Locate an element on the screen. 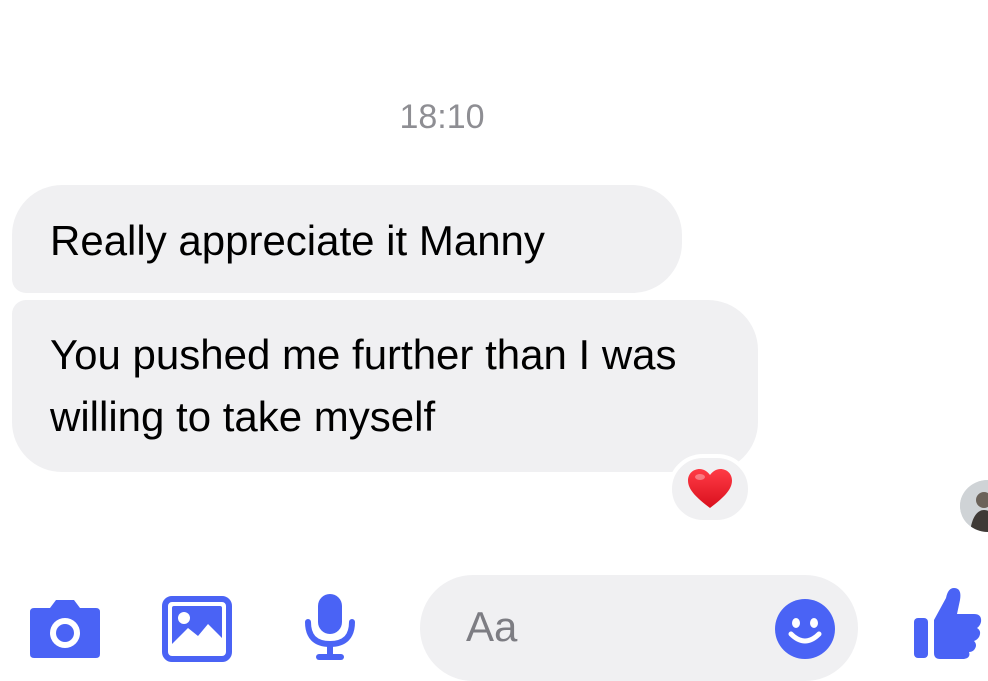 The height and width of the screenshot is (681, 988). message-input: Aa is located at coordinates (639, 628).